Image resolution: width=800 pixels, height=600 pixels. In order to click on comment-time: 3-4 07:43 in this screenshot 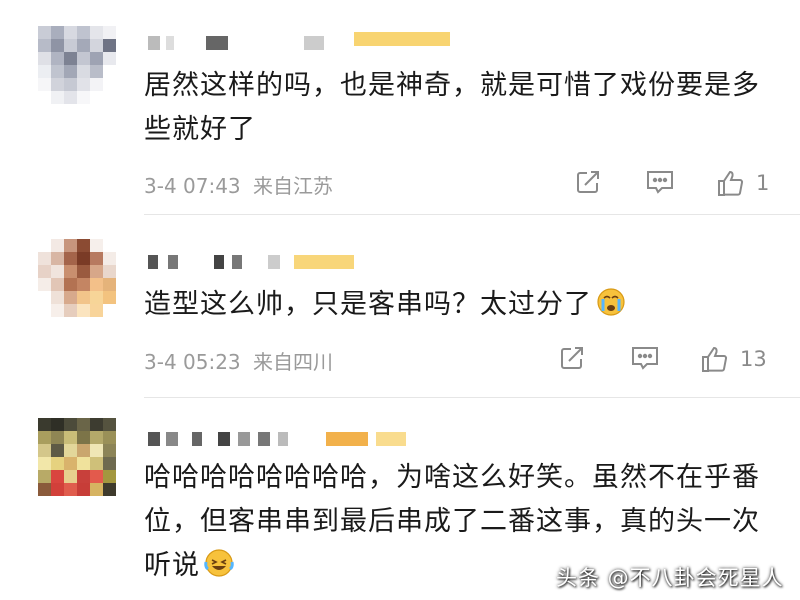, I will do `click(192, 186)`.